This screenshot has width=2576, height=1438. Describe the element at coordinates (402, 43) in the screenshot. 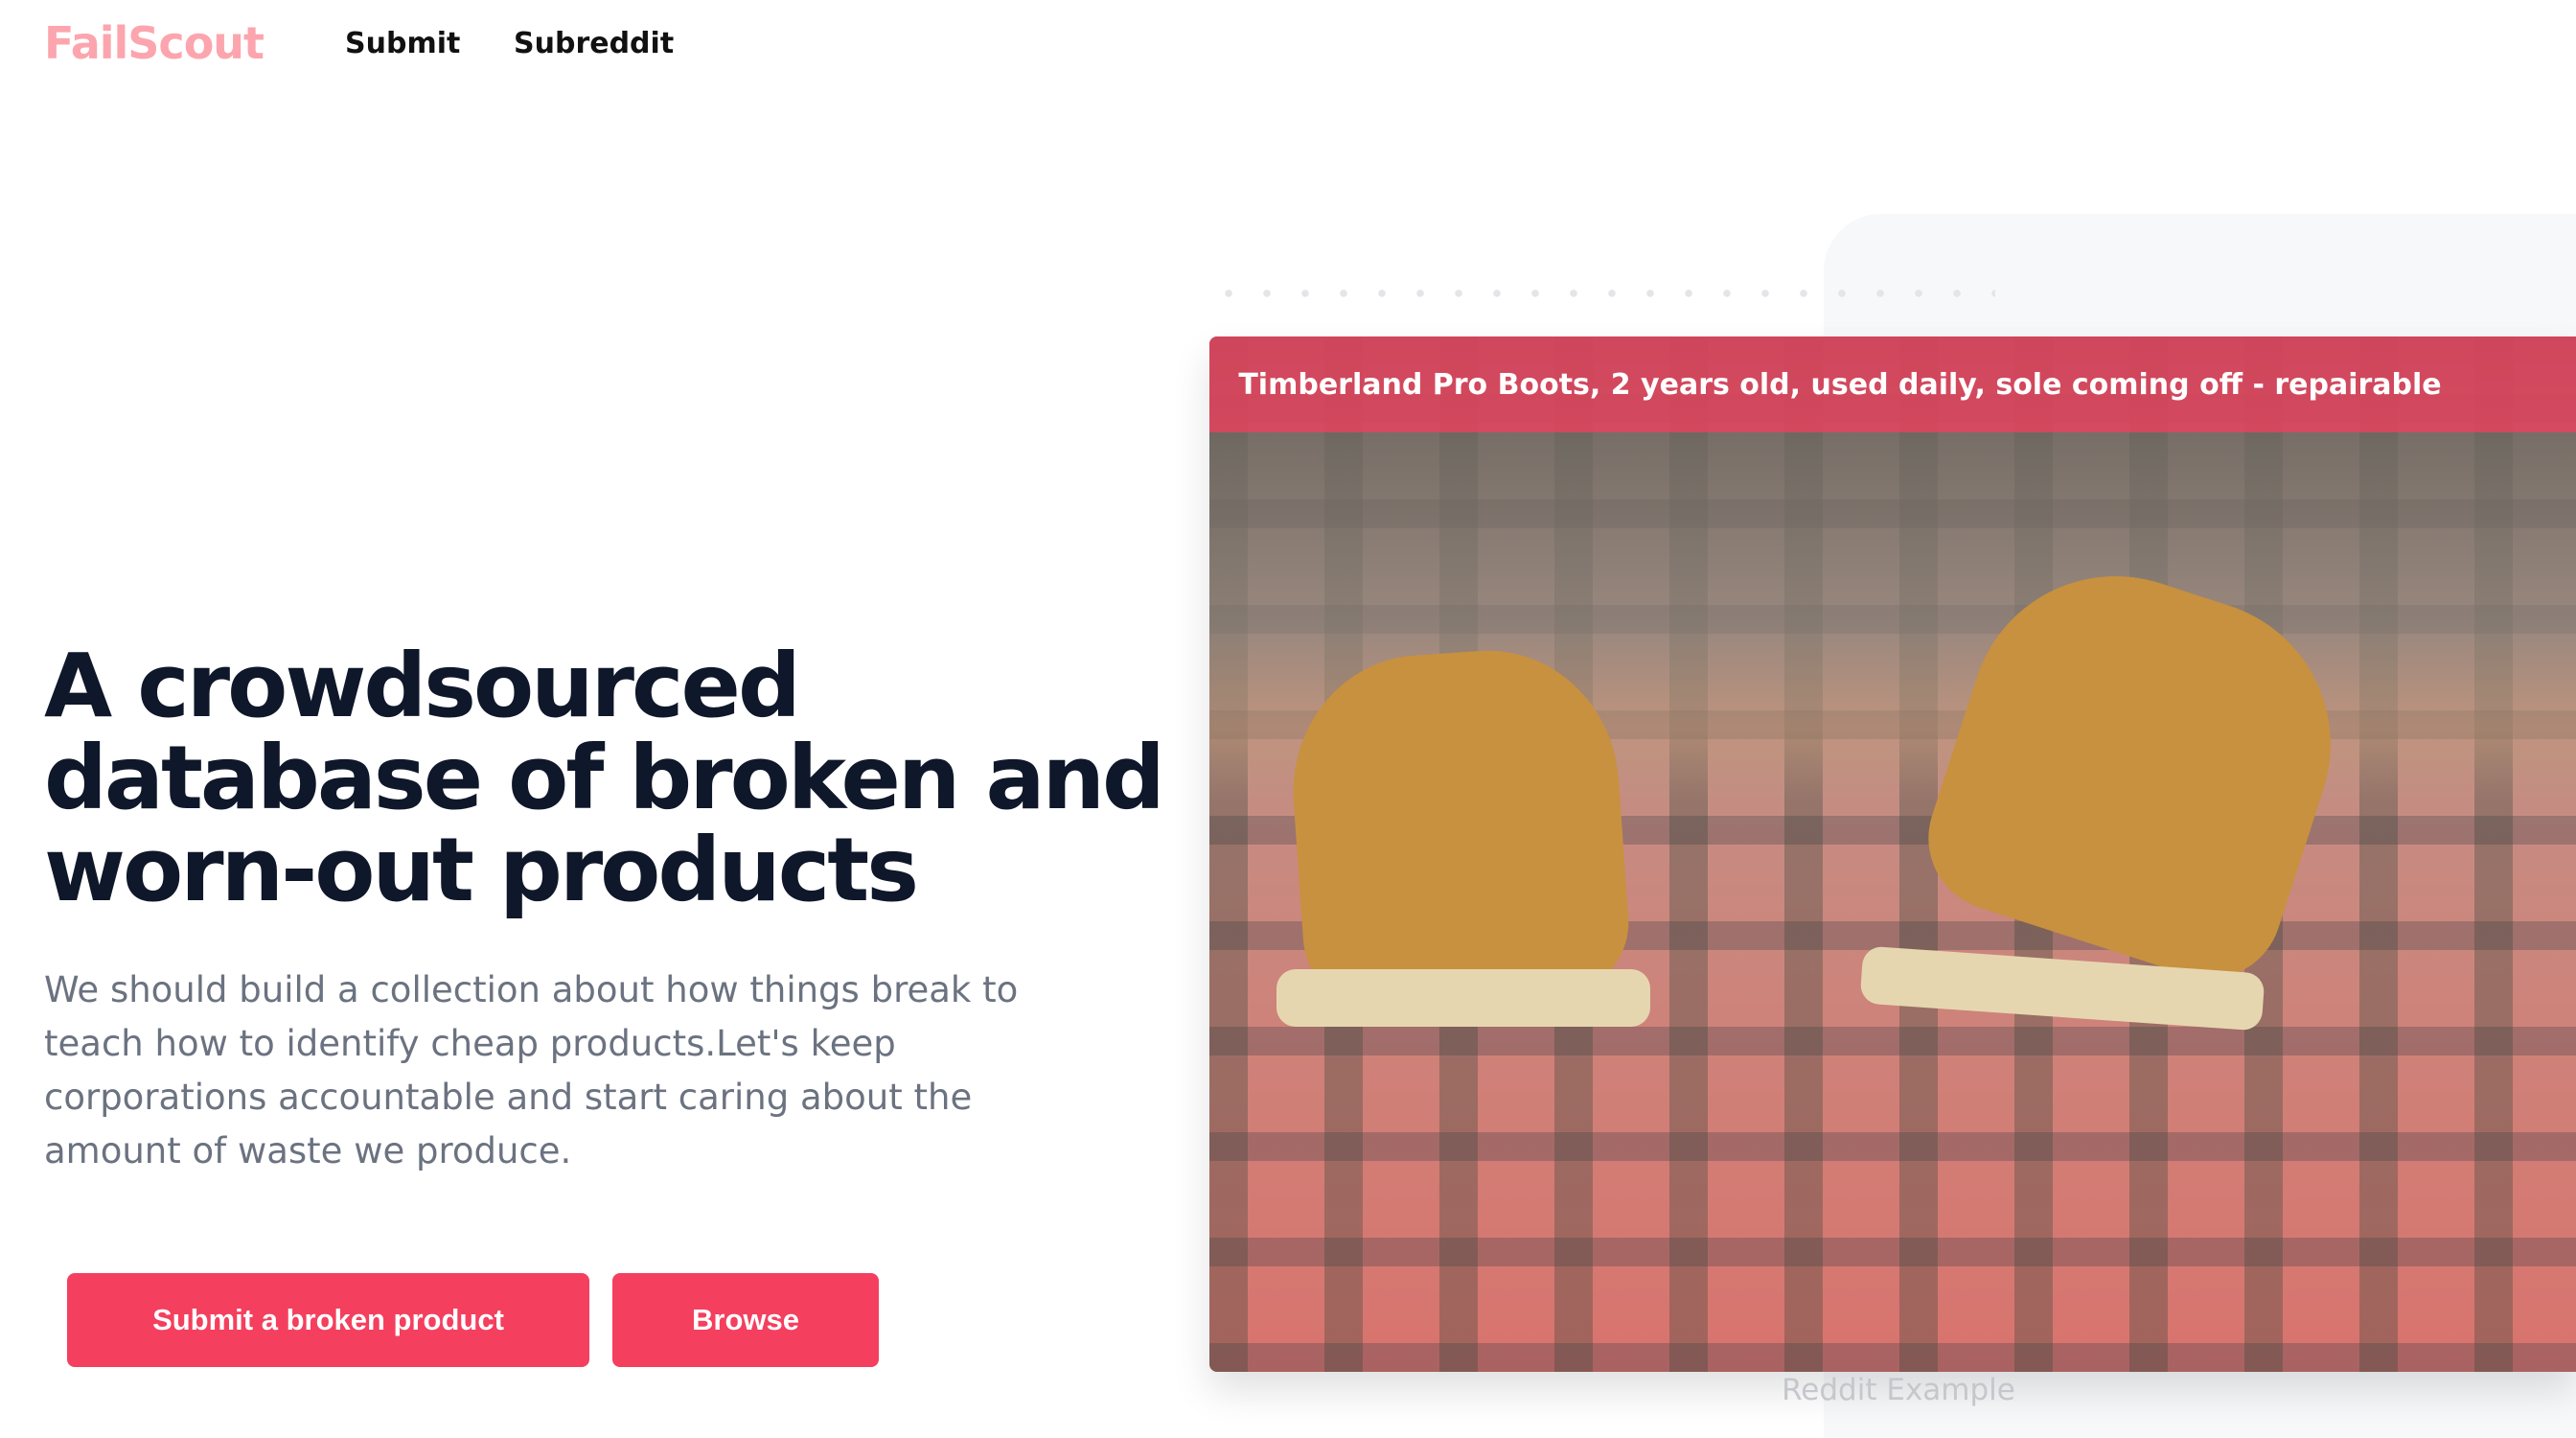

I see `nav-submit: Submit` at that location.